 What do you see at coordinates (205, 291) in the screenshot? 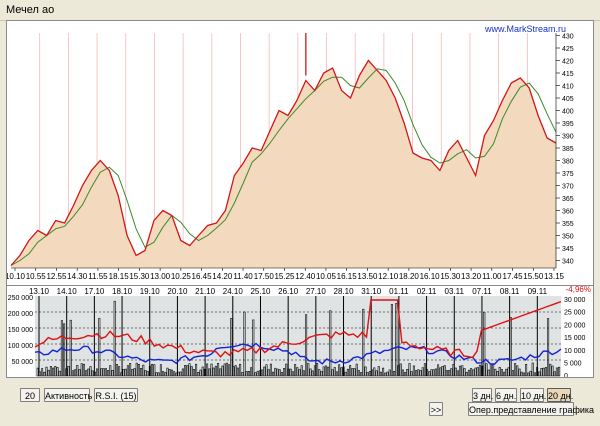
I see `date-label: 21.10` at bounding box center [205, 291].